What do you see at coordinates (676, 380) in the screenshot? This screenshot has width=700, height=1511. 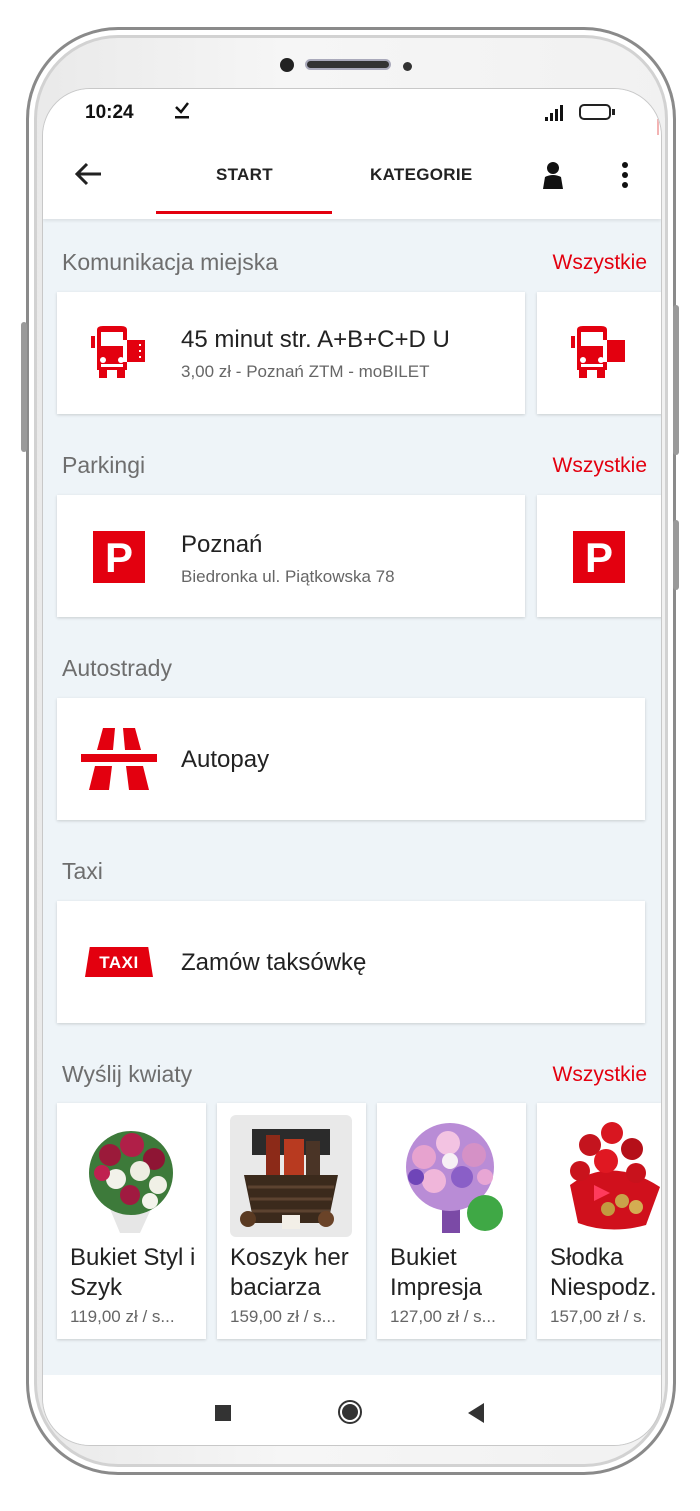 I see `power-button-upper` at bounding box center [676, 380].